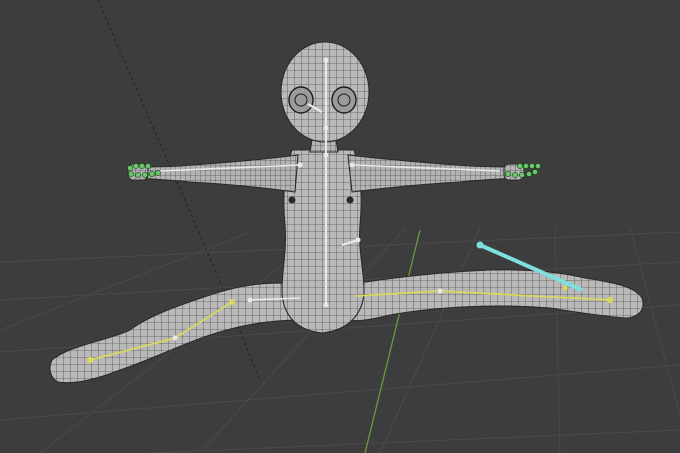 The height and width of the screenshot is (453, 680). I want to click on right-chest-mark, so click(350, 200).